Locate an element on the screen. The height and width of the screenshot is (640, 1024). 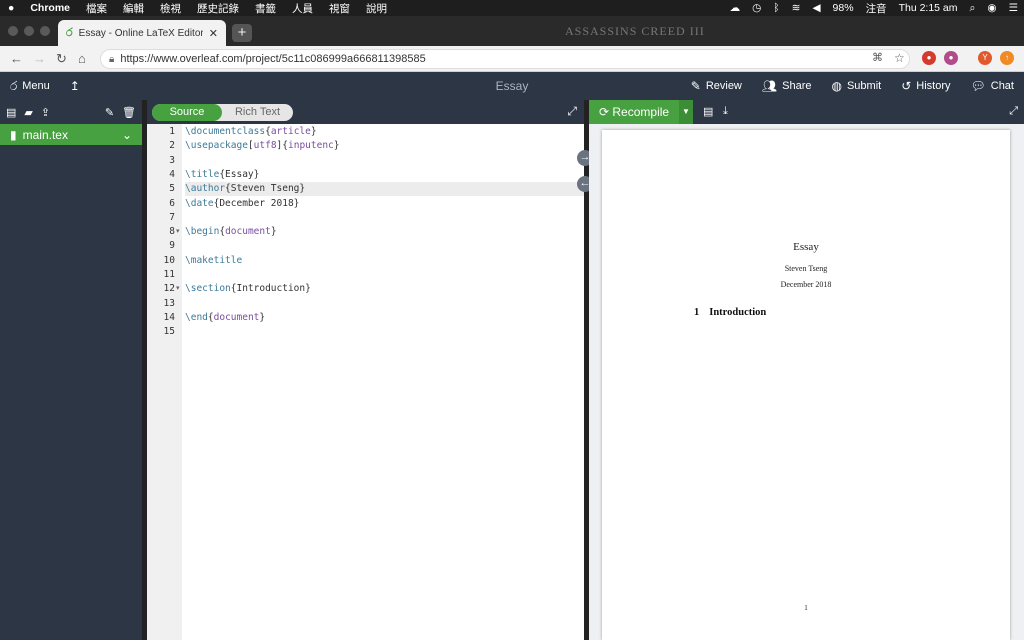
recompile-dropdown-icon: ▼ is located at coordinates (686, 112).